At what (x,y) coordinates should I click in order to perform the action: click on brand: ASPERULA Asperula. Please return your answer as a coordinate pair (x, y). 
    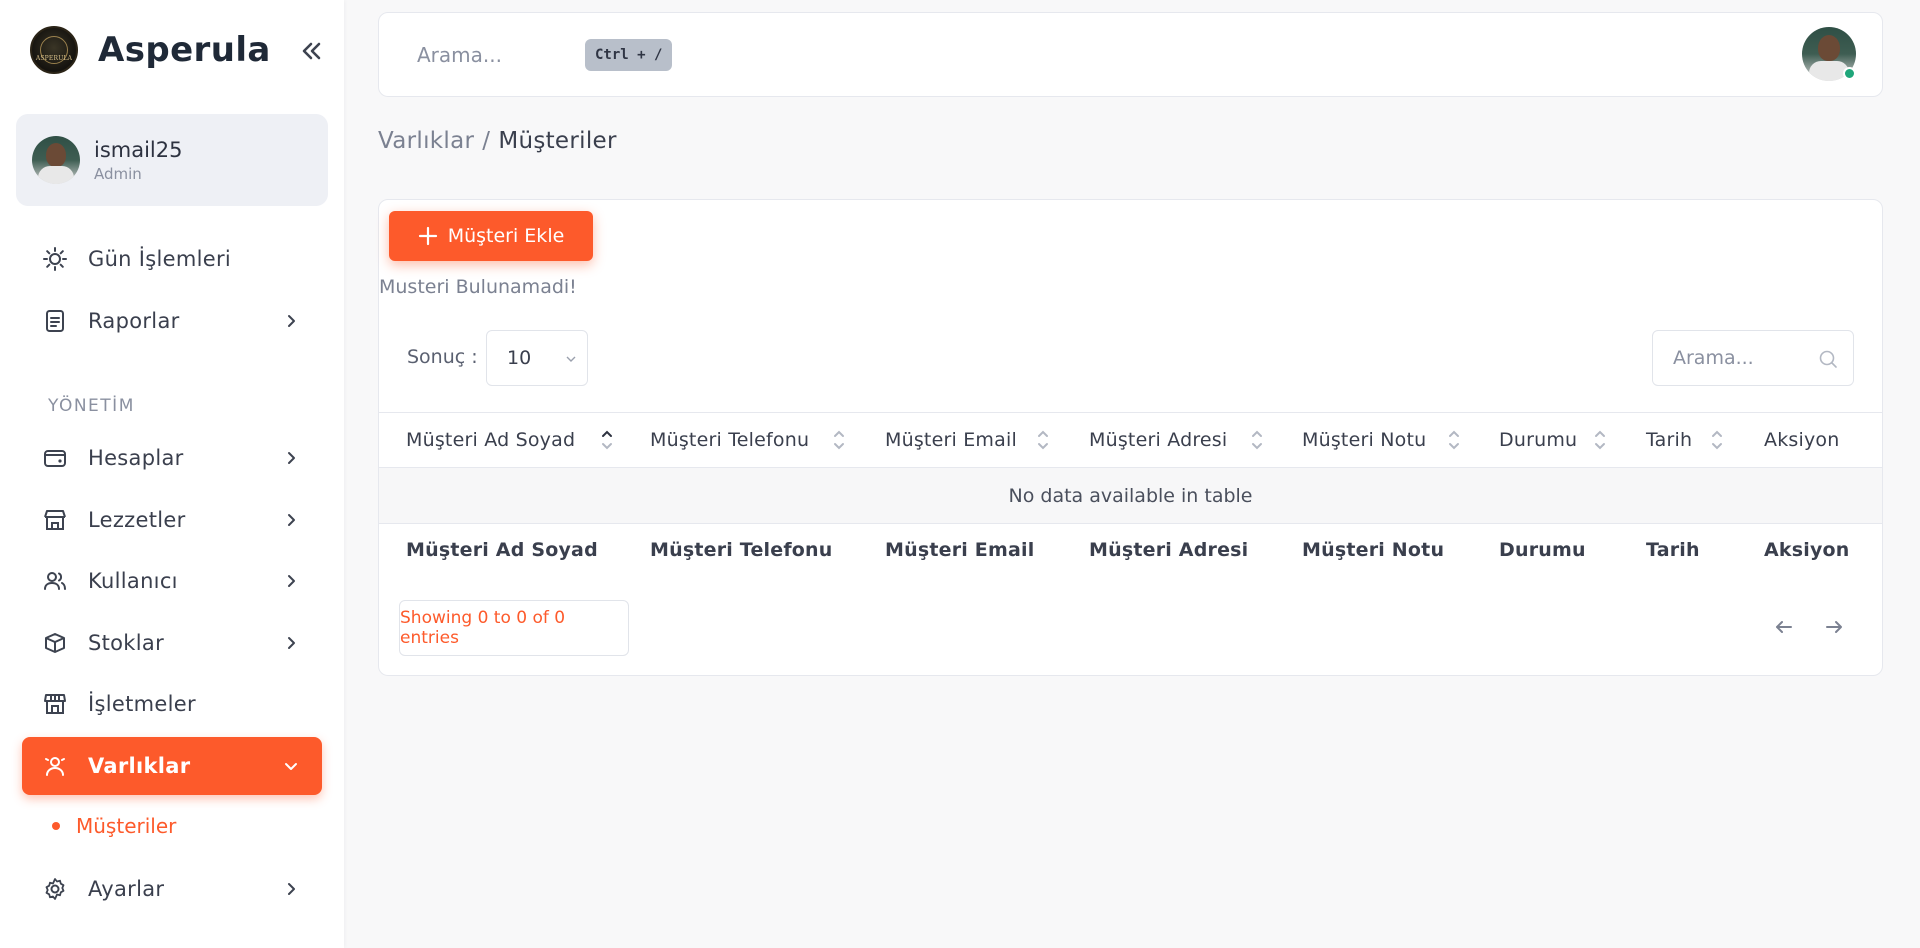
    Looking at the image, I should click on (150, 50).